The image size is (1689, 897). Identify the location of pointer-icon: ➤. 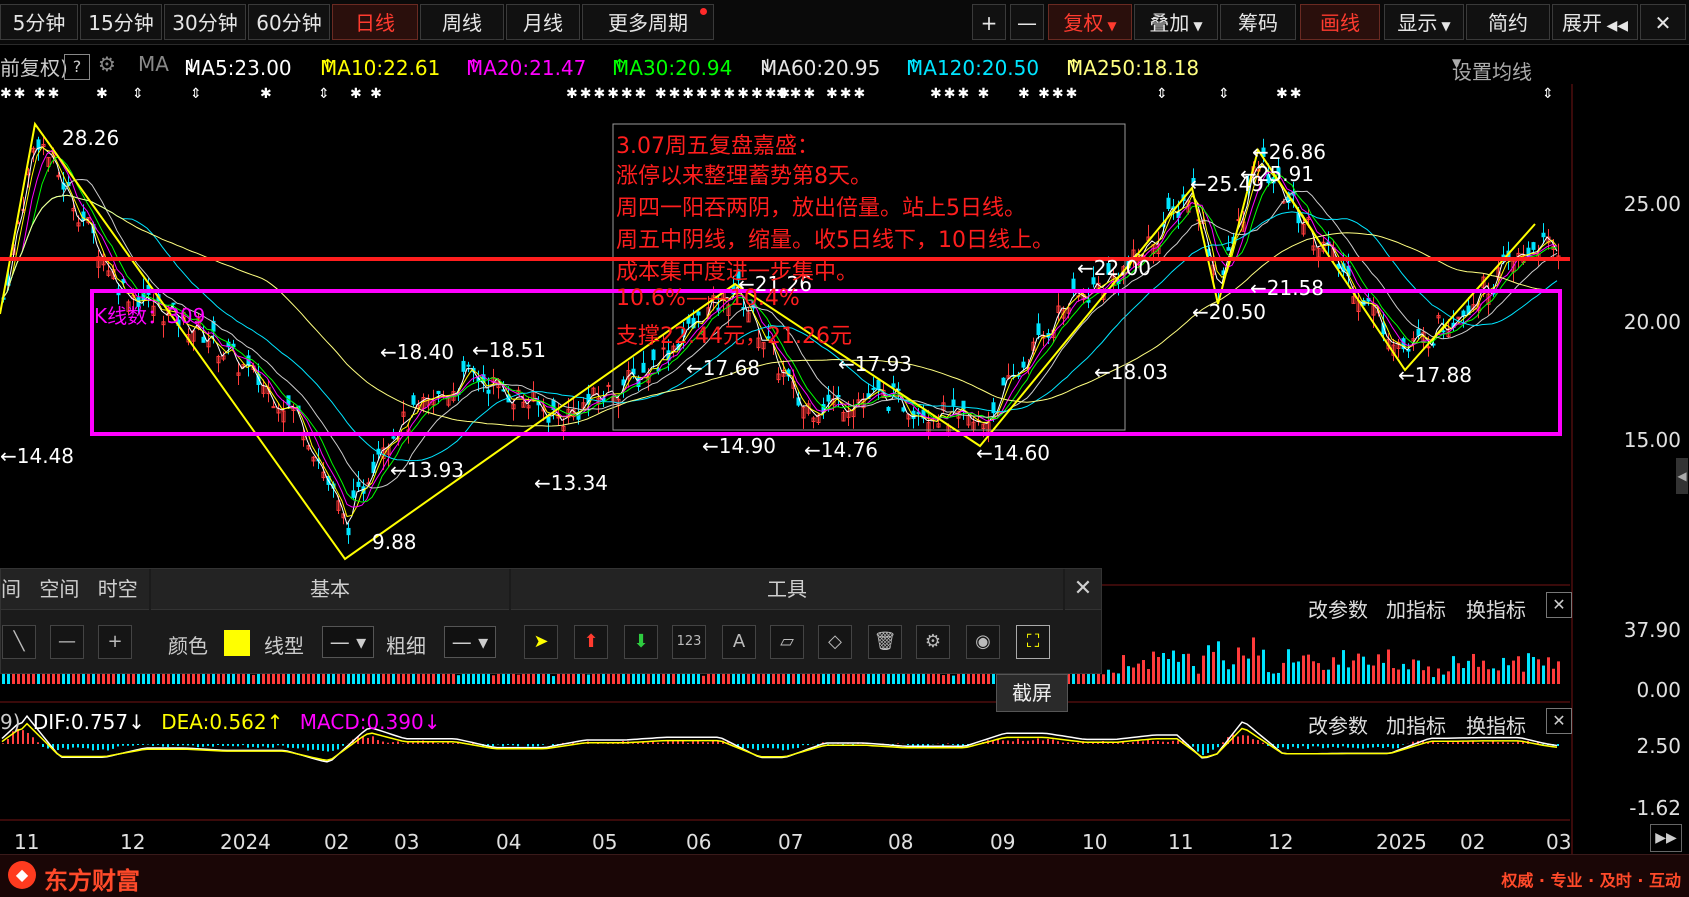
(541, 642).